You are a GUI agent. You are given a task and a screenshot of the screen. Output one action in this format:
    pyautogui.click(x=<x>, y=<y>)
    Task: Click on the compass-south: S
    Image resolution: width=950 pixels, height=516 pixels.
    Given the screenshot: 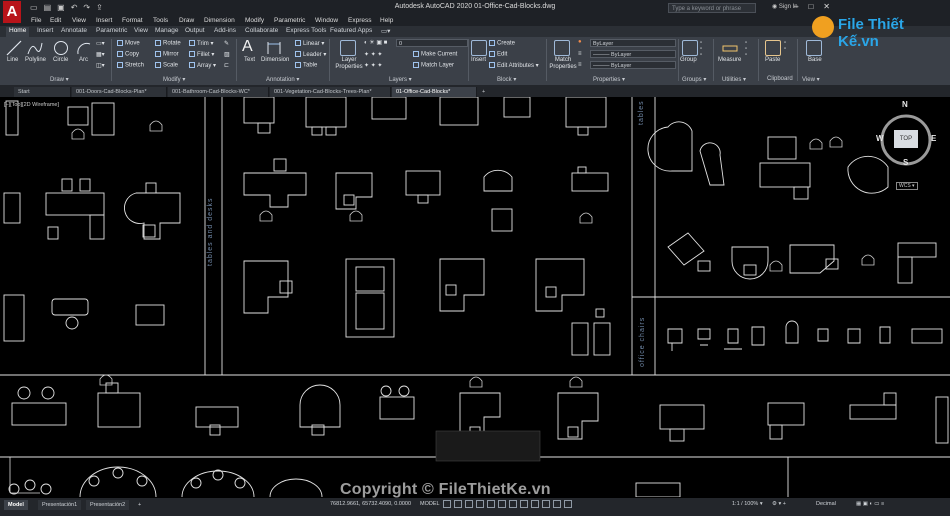 What is the action you would take?
    pyautogui.click(x=905, y=162)
    